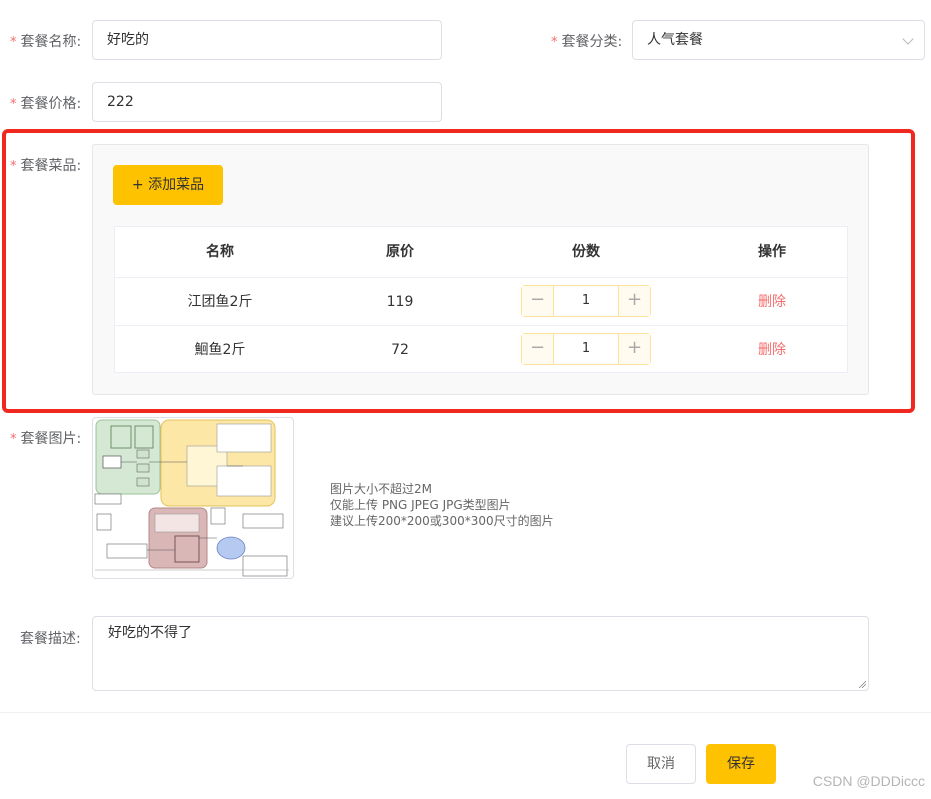 This screenshot has width=931, height=799. Describe the element at coordinates (381, 489) in the screenshot. I see `upload-tip-size: 图片大小不超过2M` at that location.